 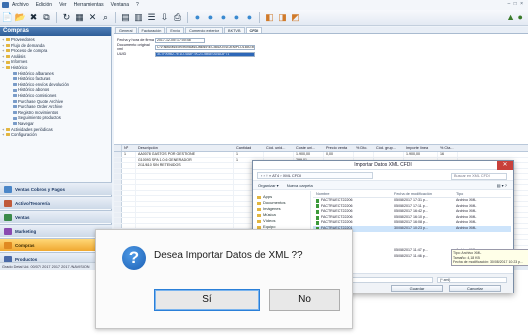 I want to click on column-name: Nombre, so click(x=352, y=194).